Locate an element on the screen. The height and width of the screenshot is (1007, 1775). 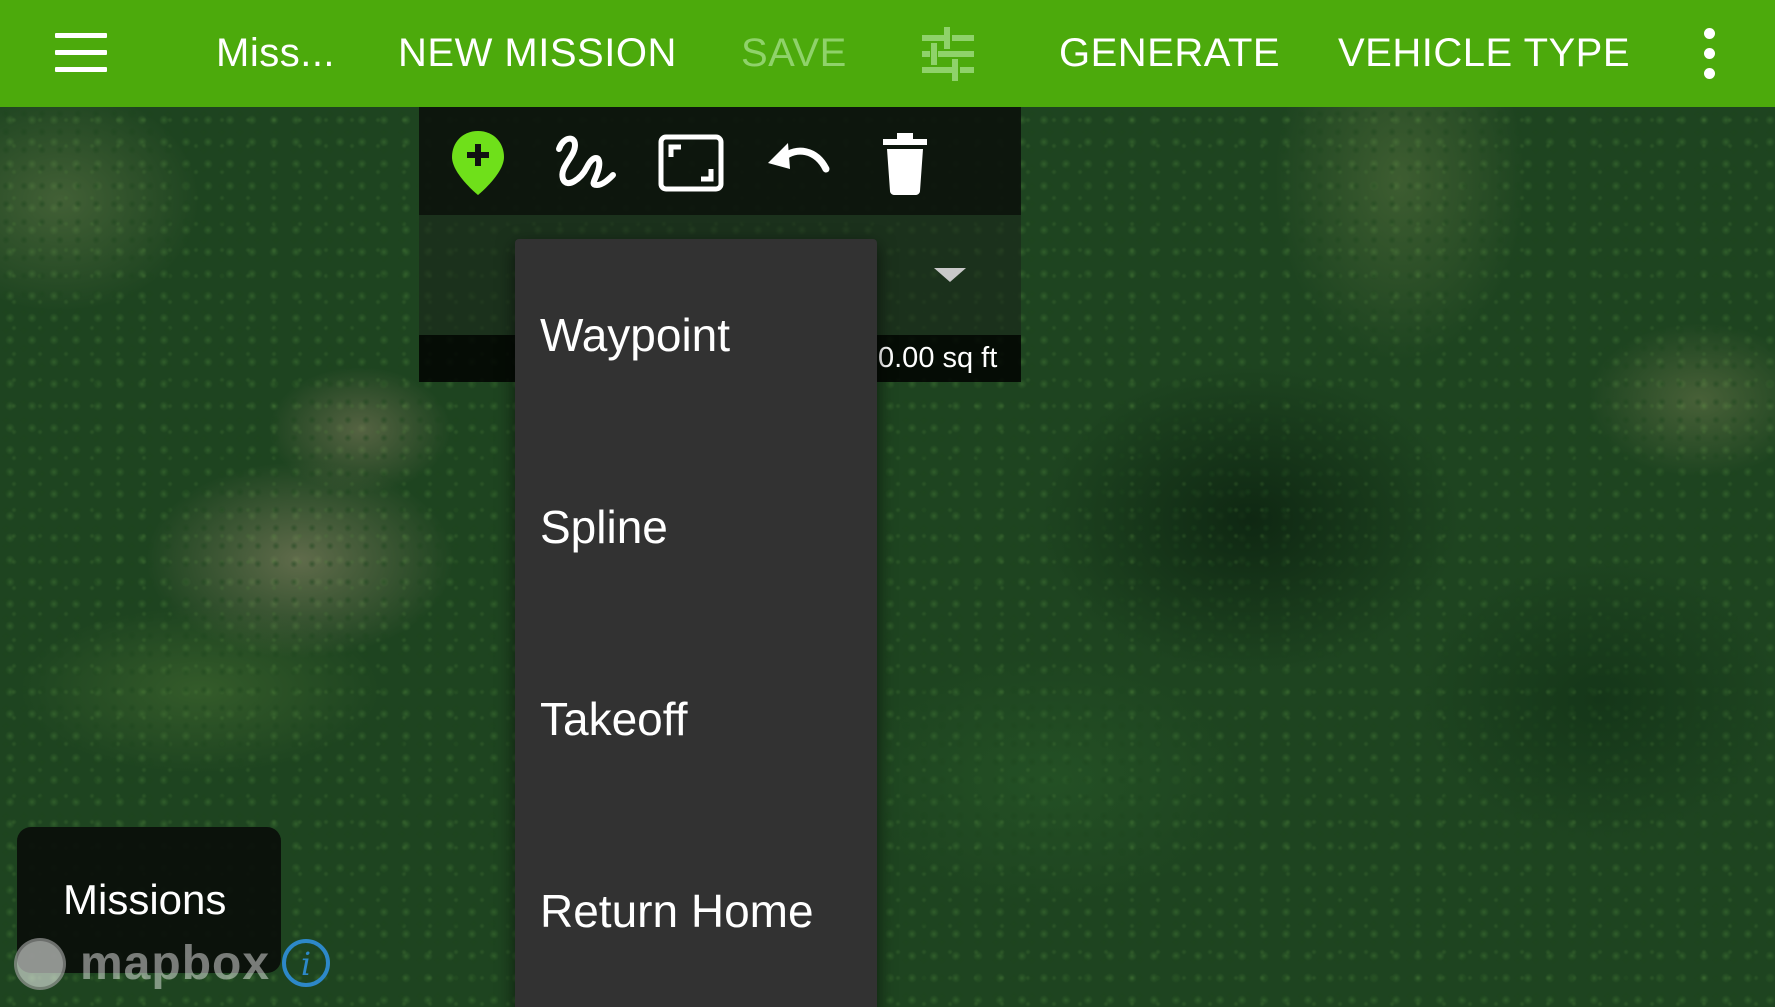
info-icon: i is located at coordinates (306, 963).